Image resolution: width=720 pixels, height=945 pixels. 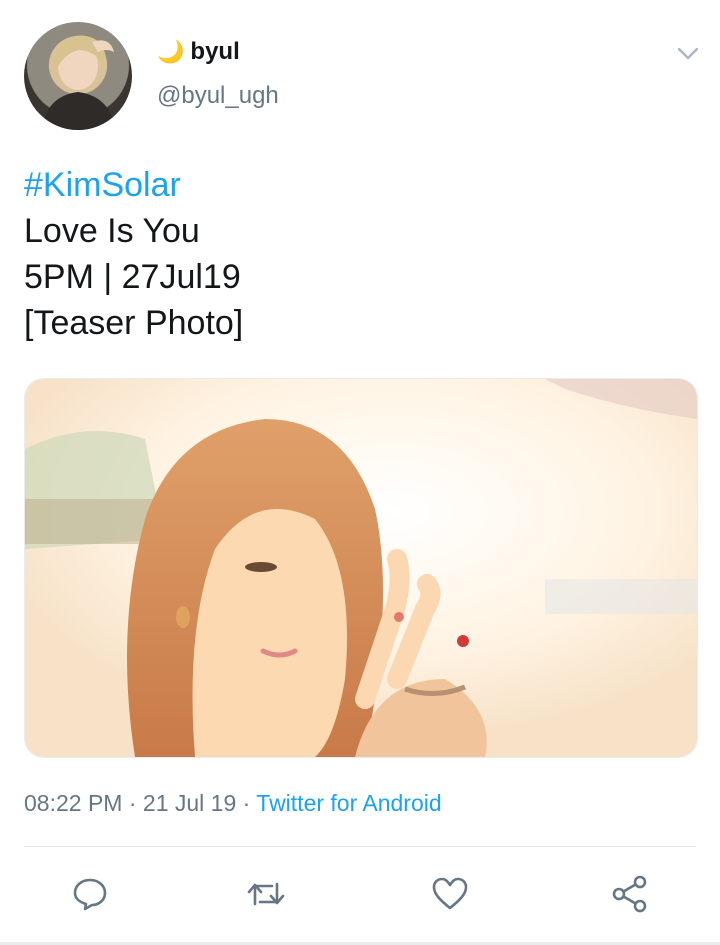 What do you see at coordinates (112, 231) in the screenshot?
I see `tweet-text-line: Love Is You` at bounding box center [112, 231].